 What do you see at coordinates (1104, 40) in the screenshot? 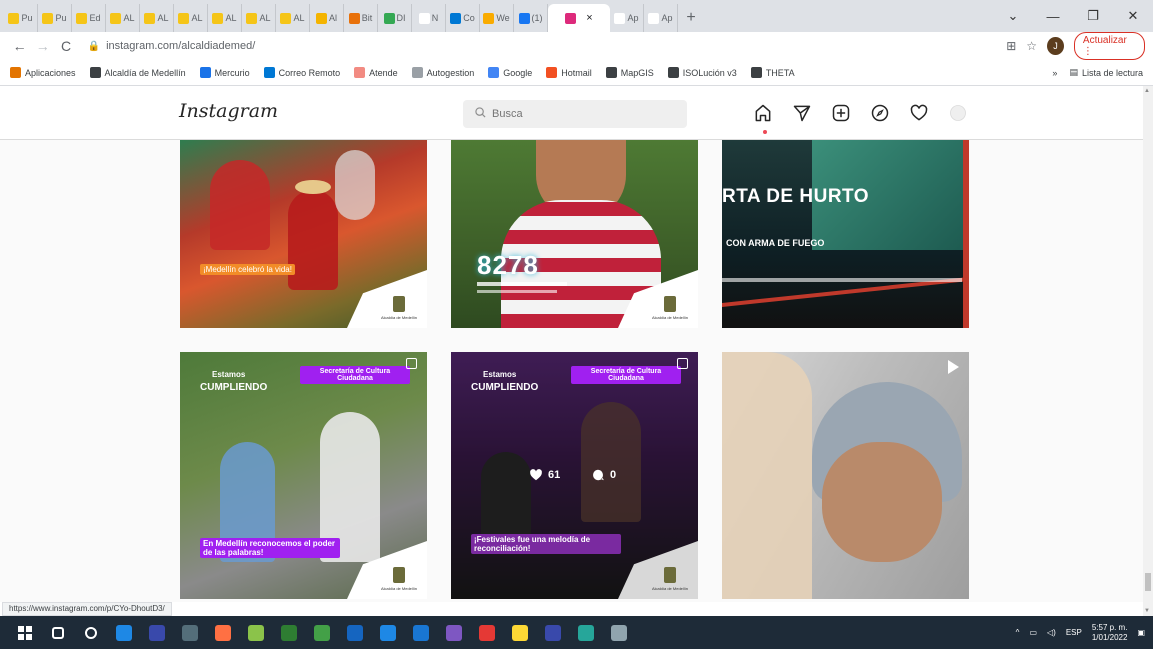
I see `update-label: Actualizar` at bounding box center [1104, 40].